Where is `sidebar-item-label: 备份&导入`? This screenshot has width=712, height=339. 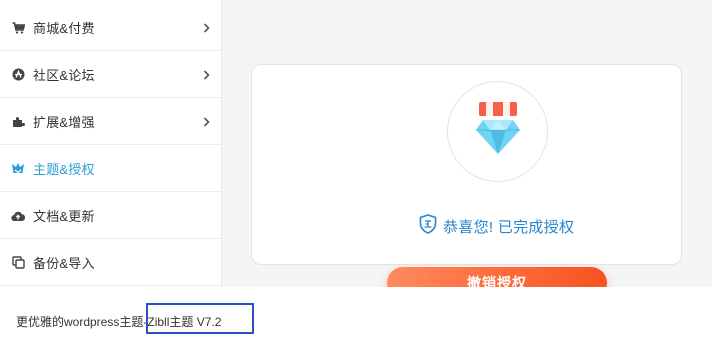 sidebar-item-label: 备份&导入 is located at coordinates (64, 263).